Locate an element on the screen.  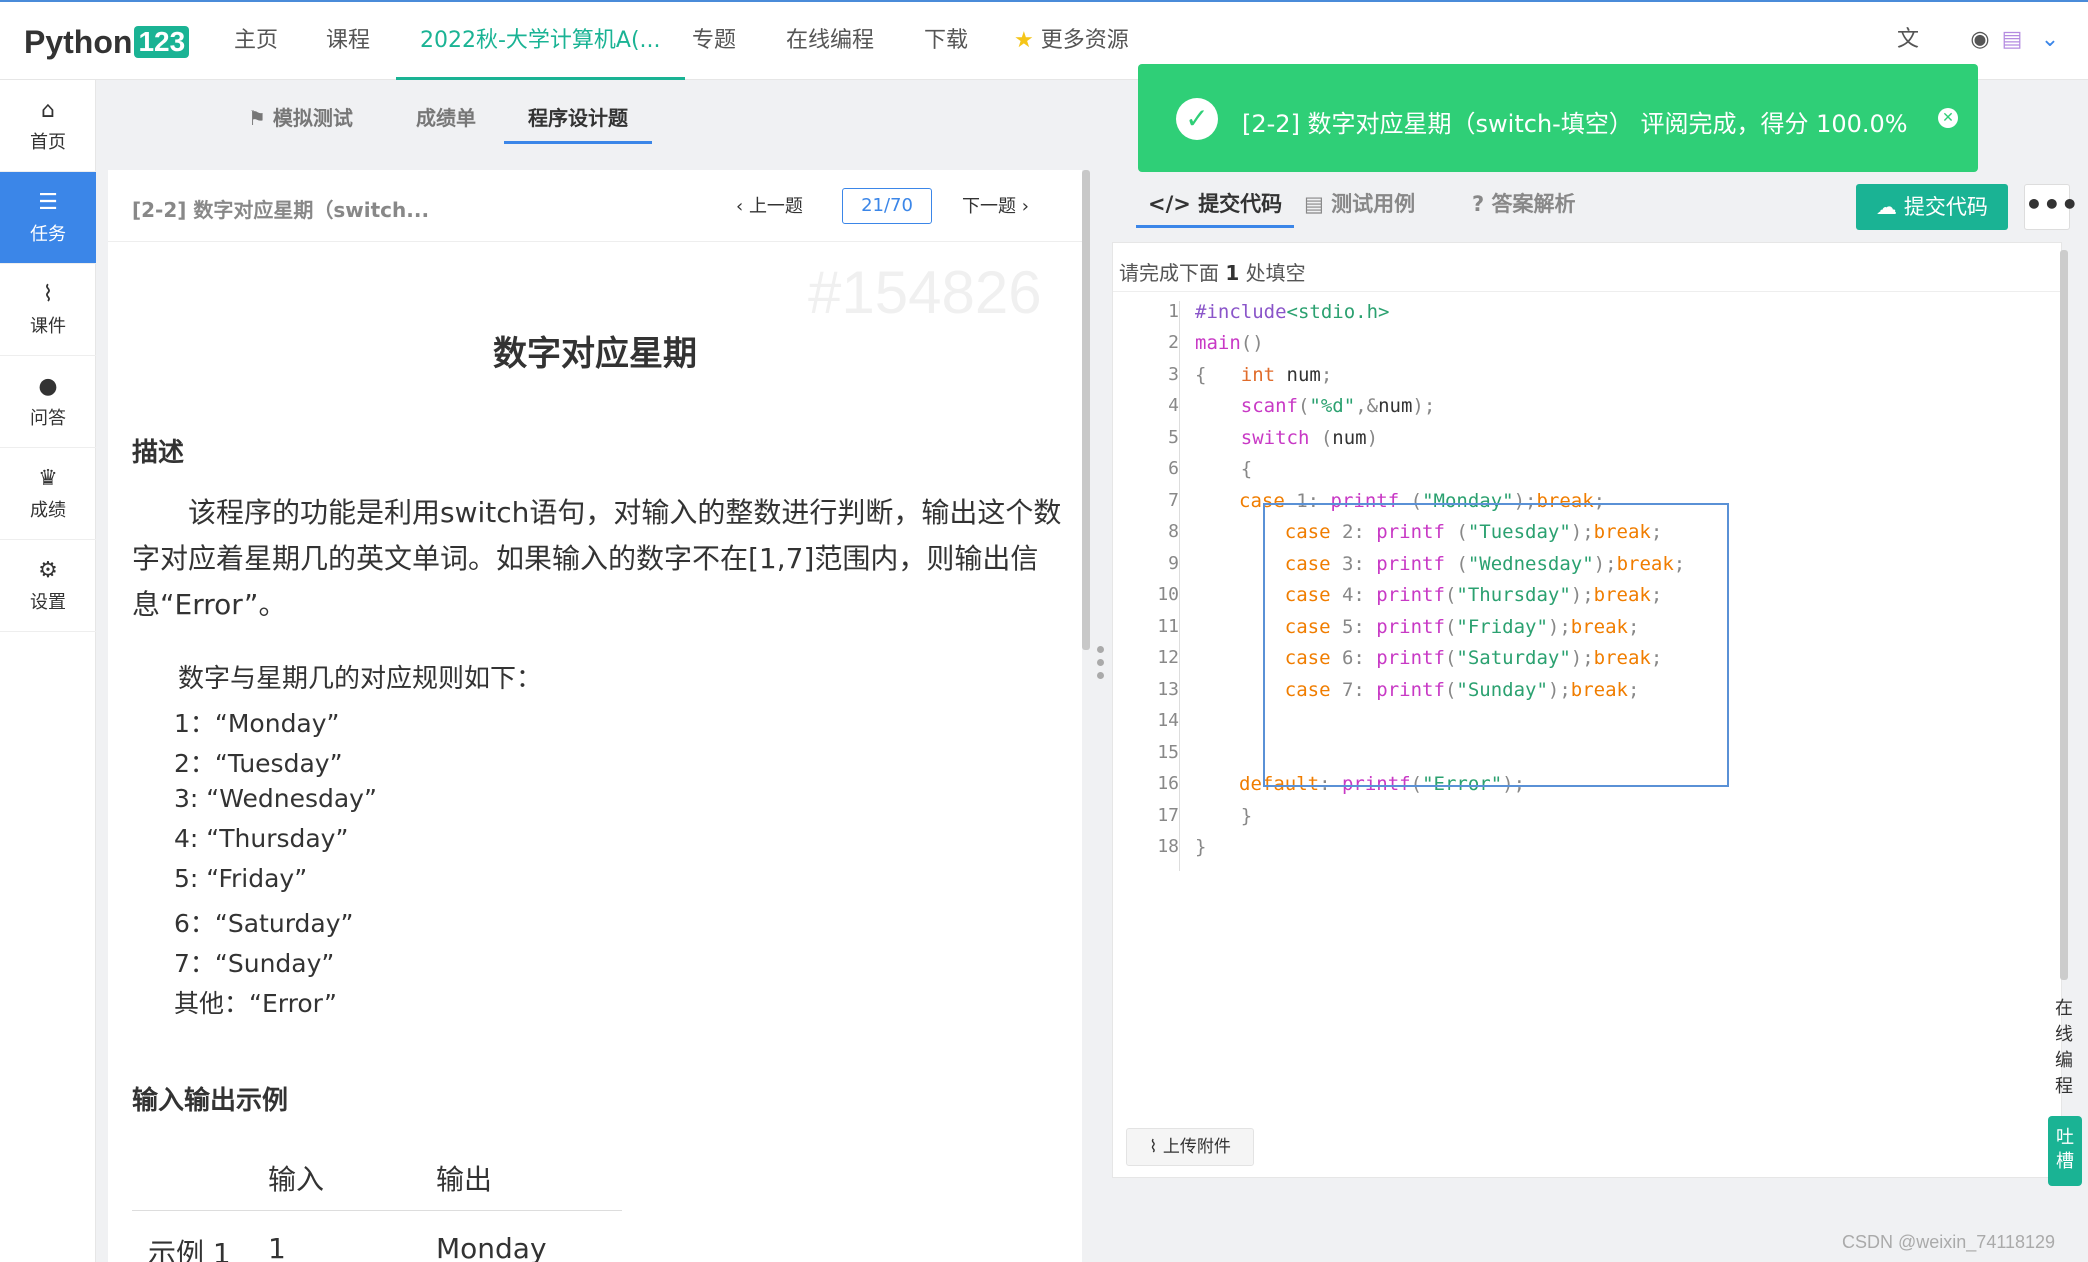
code-line: scanf("%d",&num); is located at coordinates (1315, 406).